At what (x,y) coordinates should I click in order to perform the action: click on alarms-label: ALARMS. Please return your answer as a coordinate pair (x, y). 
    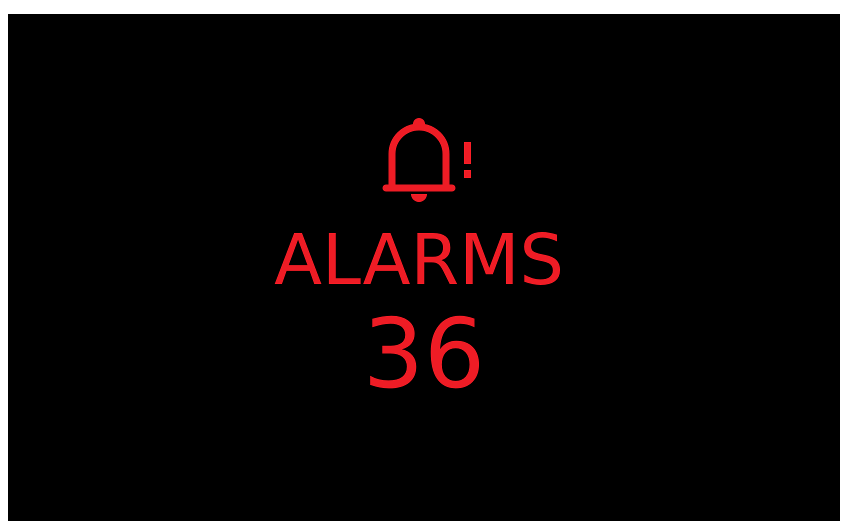
    Looking at the image, I should click on (419, 260).